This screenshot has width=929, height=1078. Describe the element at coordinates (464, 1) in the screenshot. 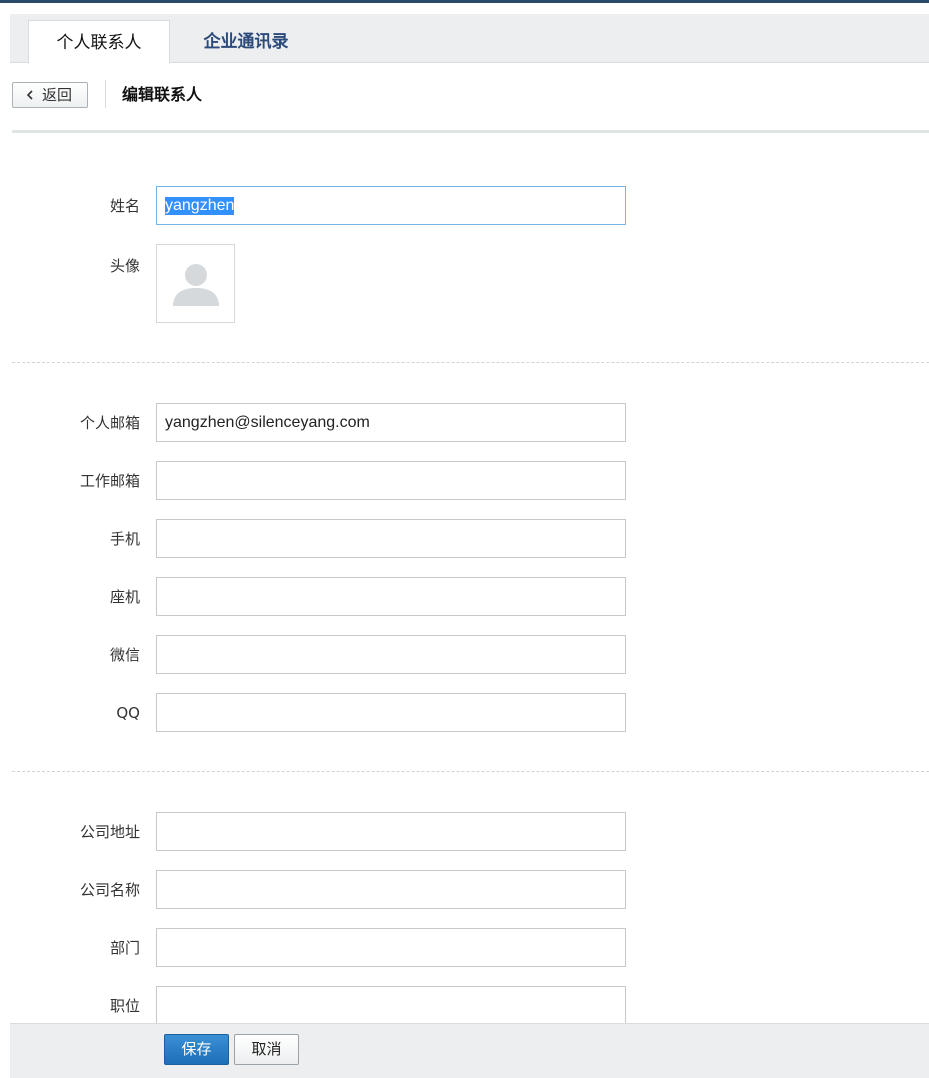

I see `top-accent-line` at that location.